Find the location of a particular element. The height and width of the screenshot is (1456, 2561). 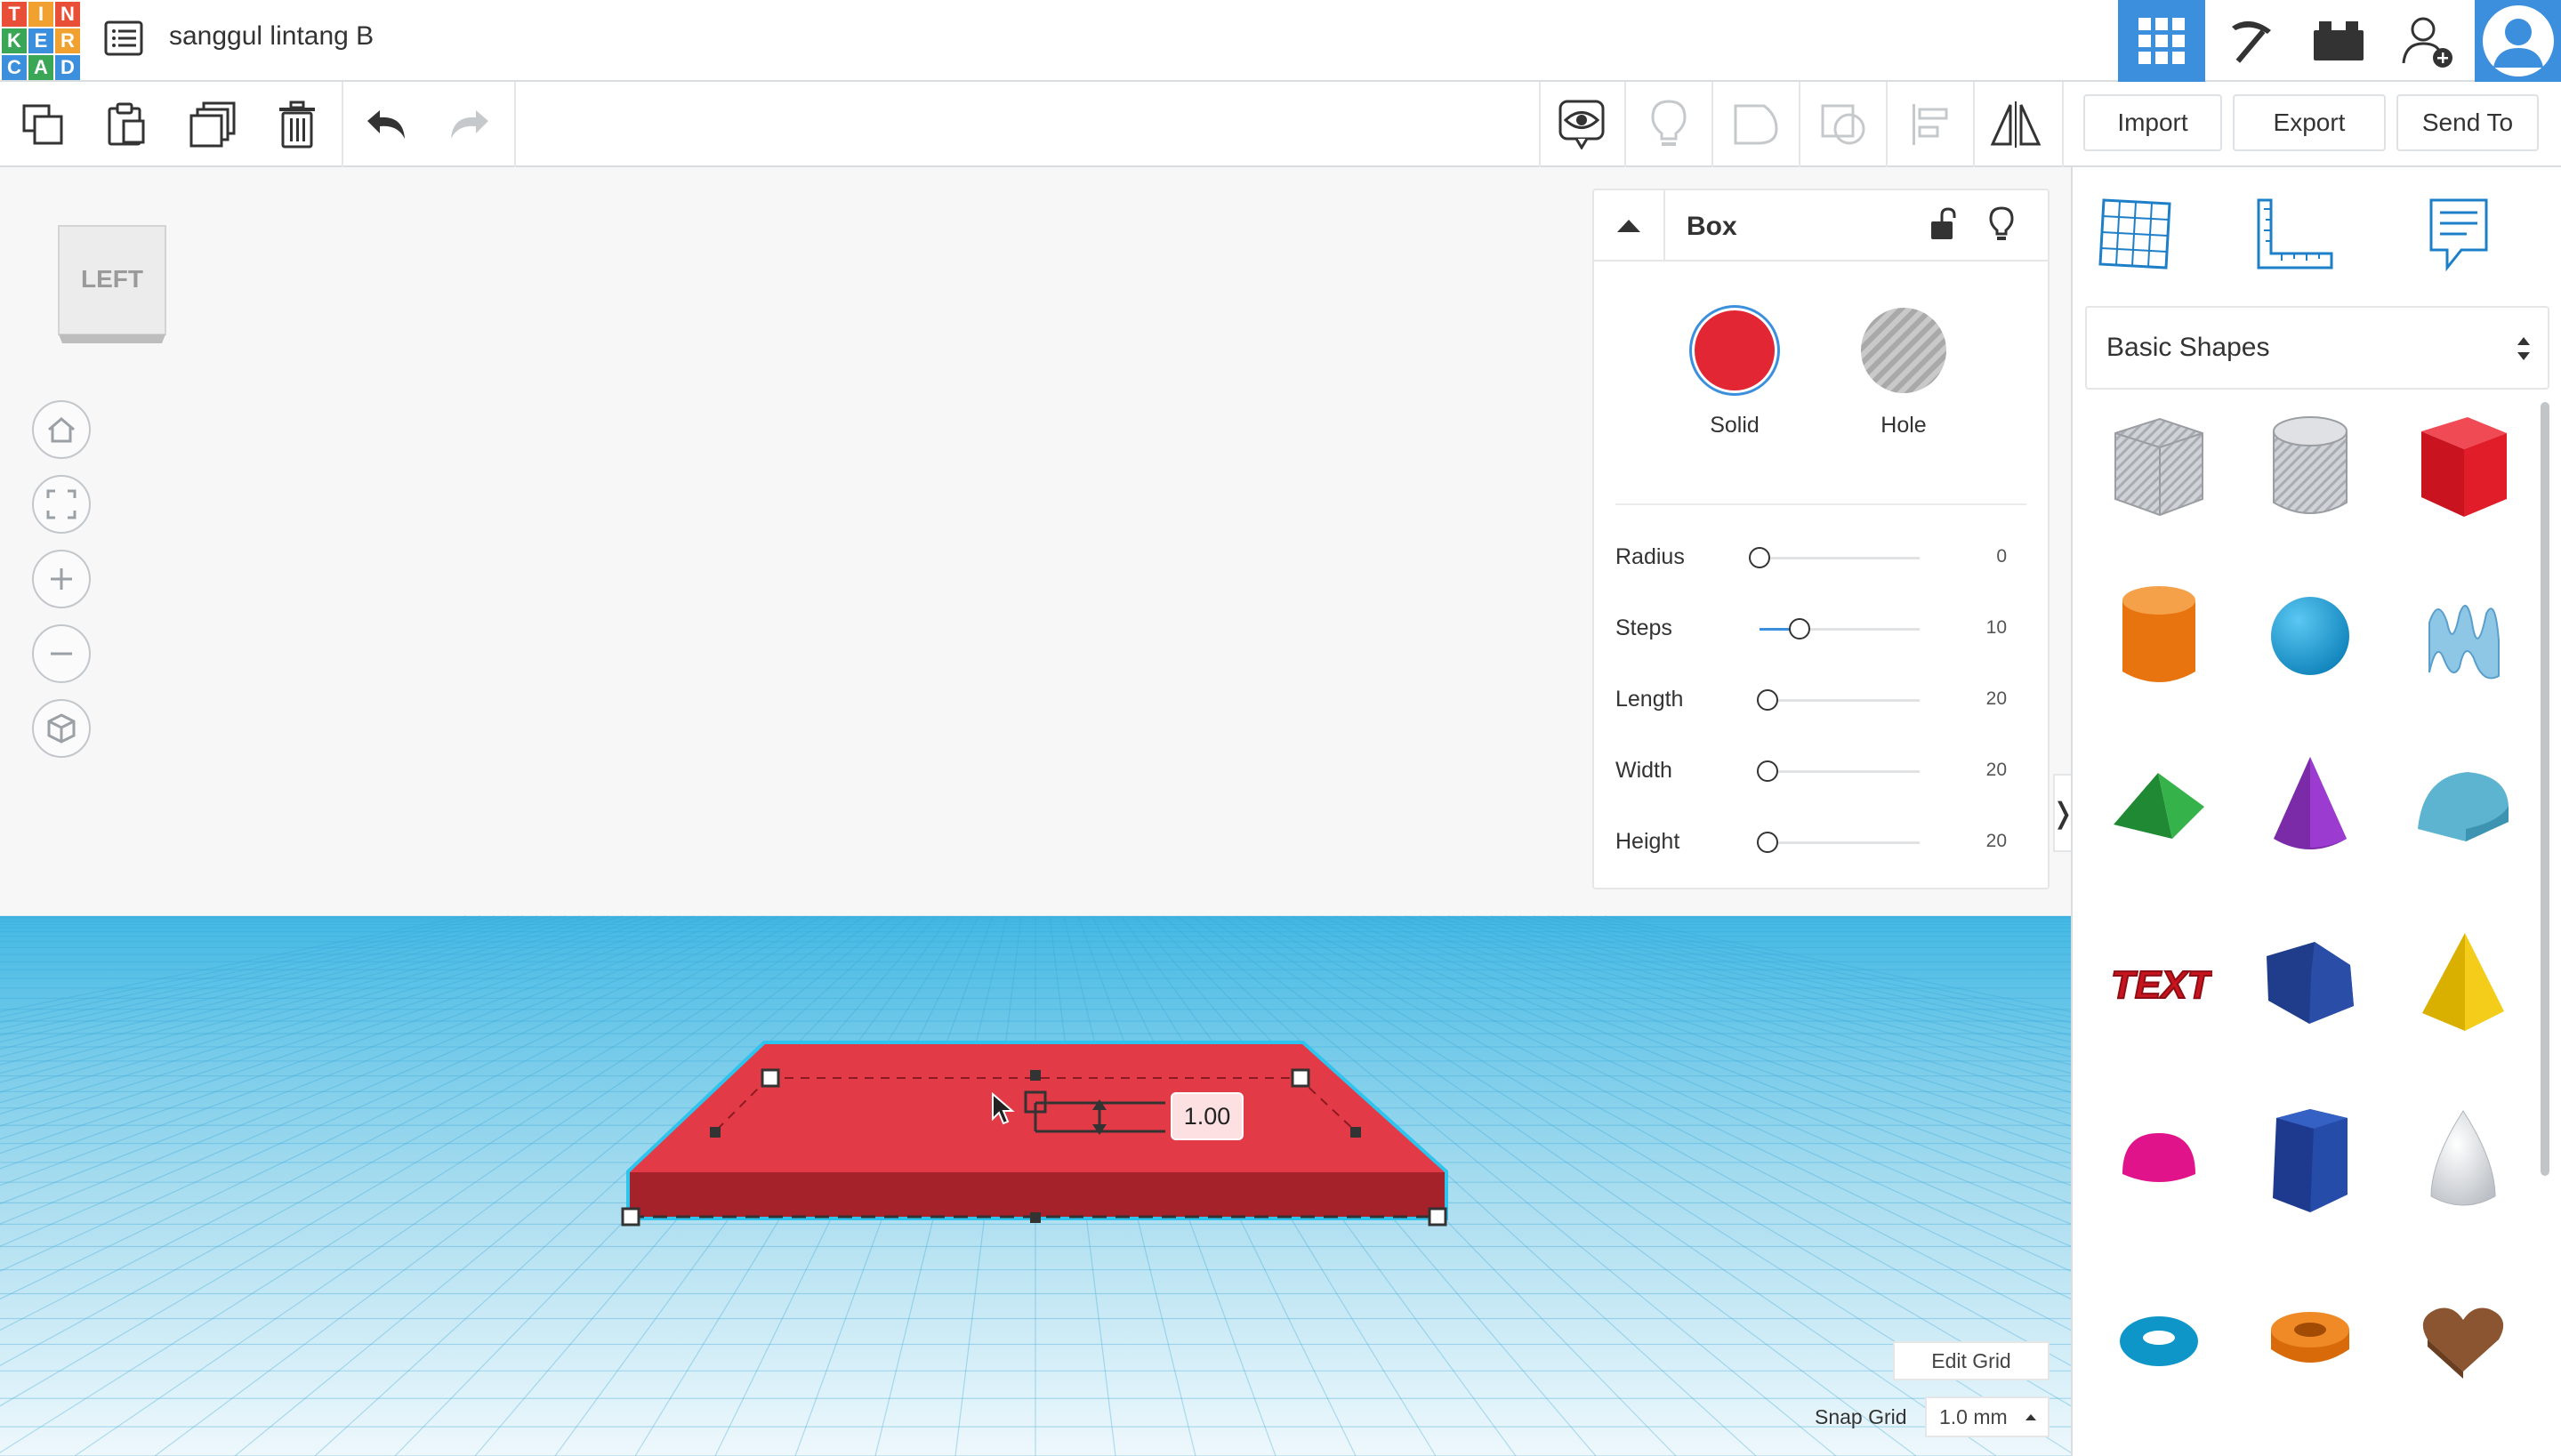

text-shape: TEXT is located at coordinates (2159, 983).